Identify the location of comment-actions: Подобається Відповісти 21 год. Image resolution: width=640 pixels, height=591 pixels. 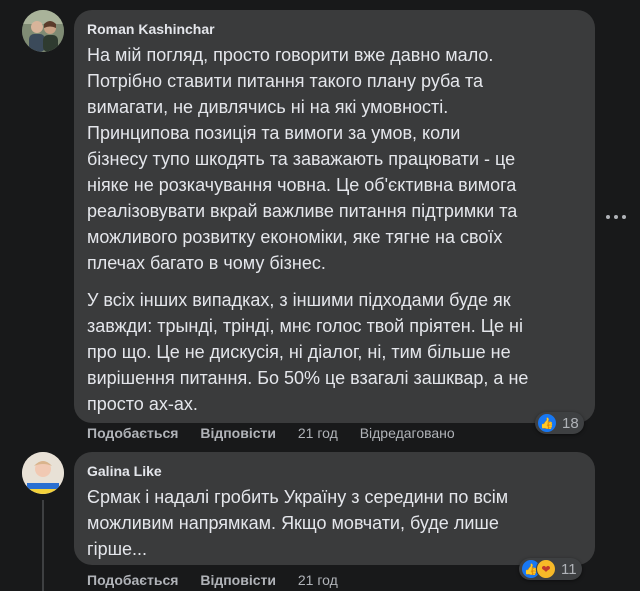
(221, 580).